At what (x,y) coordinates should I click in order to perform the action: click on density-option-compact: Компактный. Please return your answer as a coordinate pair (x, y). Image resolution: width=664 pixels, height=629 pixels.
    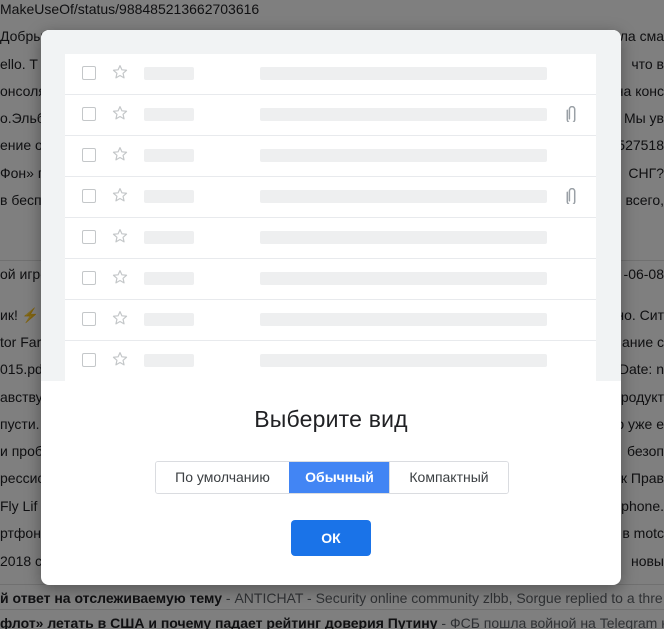
    Looking at the image, I should click on (448, 477).